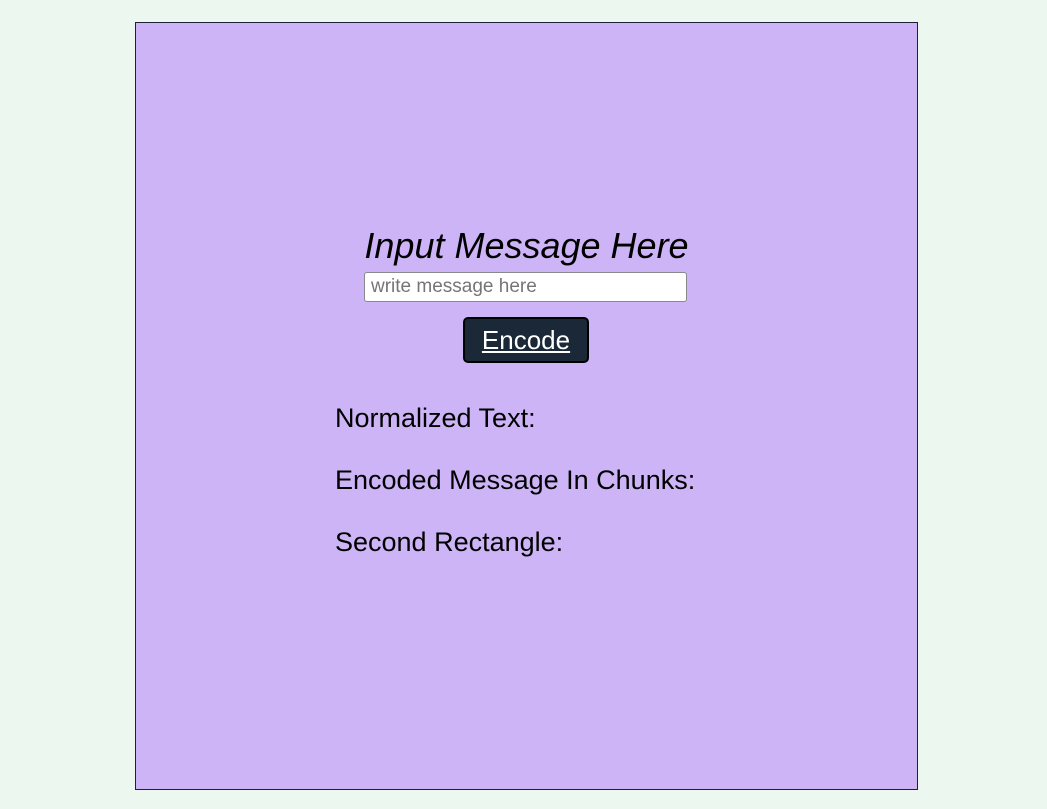 Image resolution: width=1047 pixels, height=809 pixels. Describe the element at coordinates (515, 480) in the screenshot. I see `encoded-message-label: Encoded Message In Chunks:` at that location.